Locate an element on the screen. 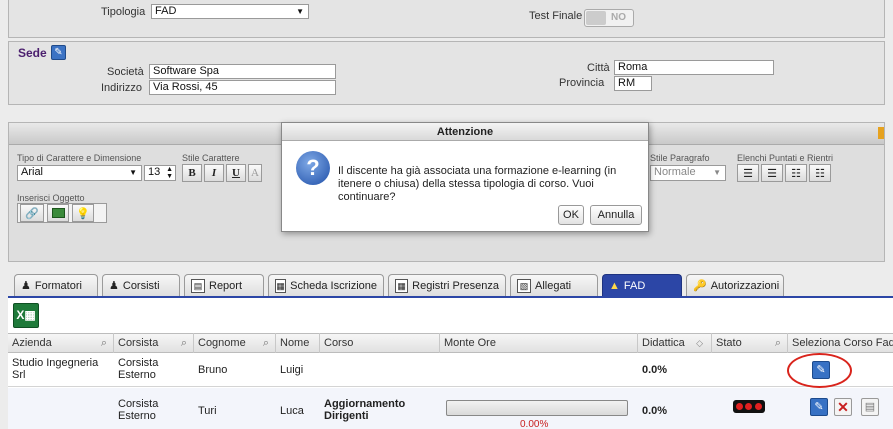 The image size is (893, 429). col-monte-ore: Monte Ore is located at coordinates (539, 343).